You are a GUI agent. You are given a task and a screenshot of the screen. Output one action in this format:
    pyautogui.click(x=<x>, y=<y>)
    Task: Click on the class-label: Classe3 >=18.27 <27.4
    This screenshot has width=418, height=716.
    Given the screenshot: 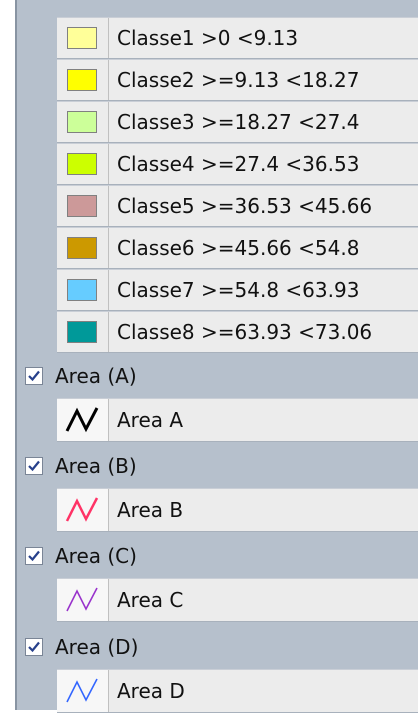 What is the action you would take?
    pyautogui.click(x=238, y=122)
    